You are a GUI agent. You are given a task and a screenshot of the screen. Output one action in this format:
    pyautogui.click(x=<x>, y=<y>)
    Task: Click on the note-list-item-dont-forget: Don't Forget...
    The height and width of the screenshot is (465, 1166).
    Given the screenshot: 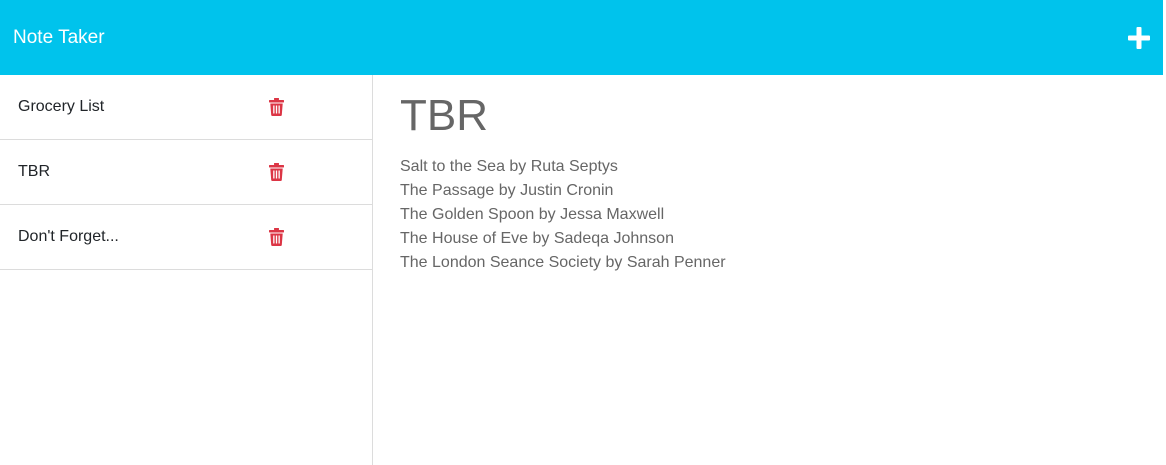 What is the action you would take?
    pyautogui.click(x=186, y=237)
    